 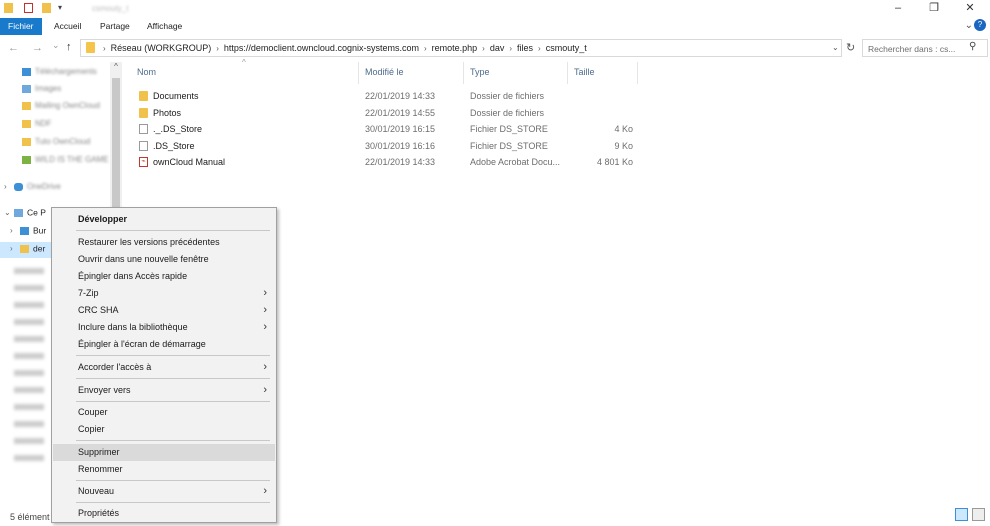 I want to click on breadcrumb-files: files, so click(x=525, y=48).